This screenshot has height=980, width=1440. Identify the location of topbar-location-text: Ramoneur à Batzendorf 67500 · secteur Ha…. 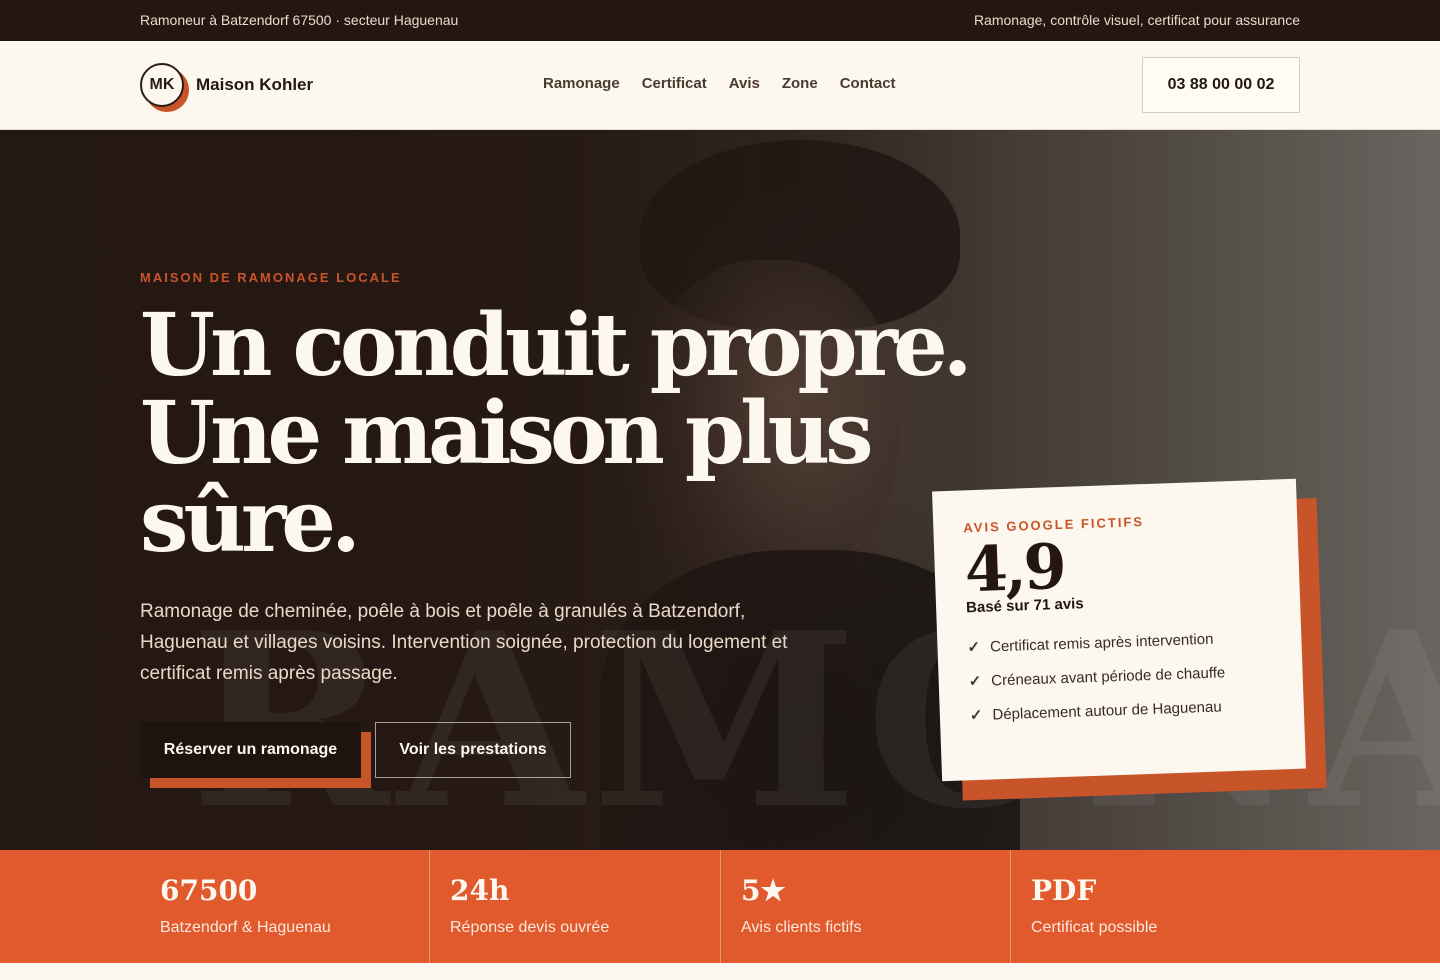
(299, 20).